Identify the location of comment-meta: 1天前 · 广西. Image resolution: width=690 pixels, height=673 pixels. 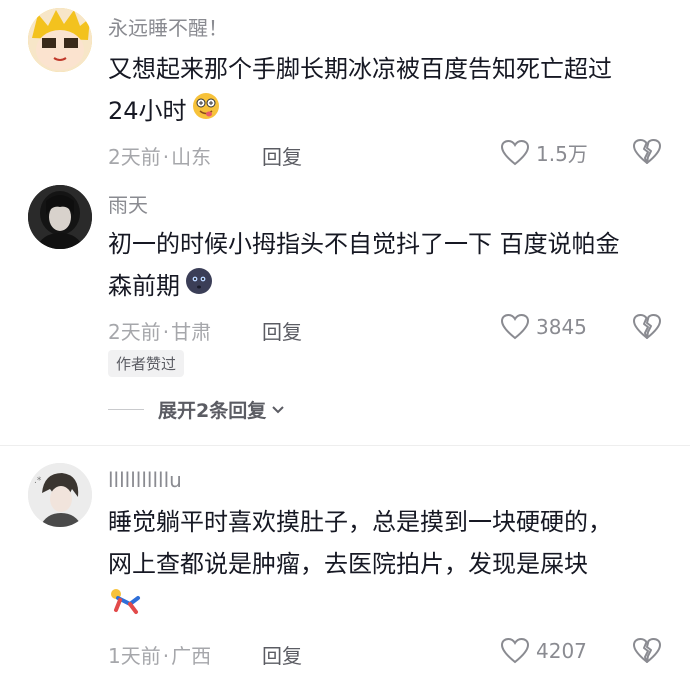
(159, 654).